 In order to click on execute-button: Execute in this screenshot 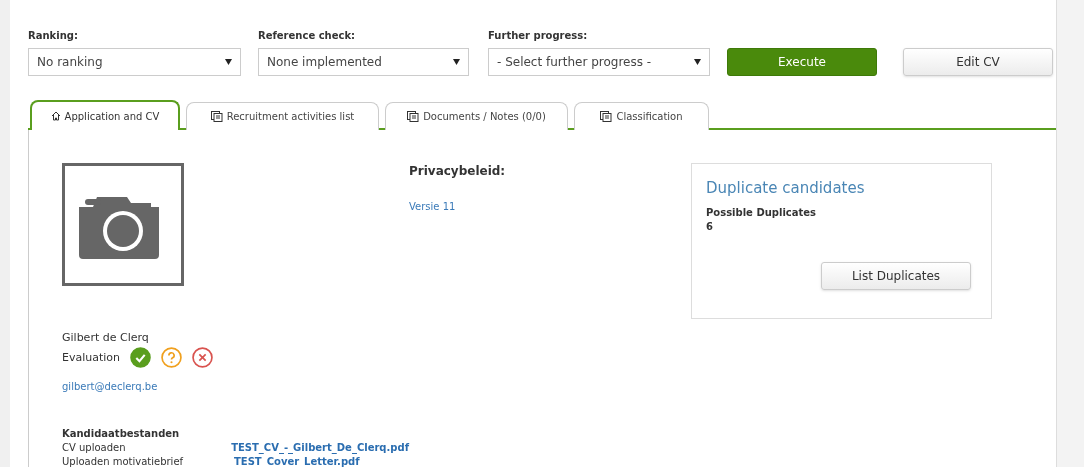, I will do `click(802, 62)`.